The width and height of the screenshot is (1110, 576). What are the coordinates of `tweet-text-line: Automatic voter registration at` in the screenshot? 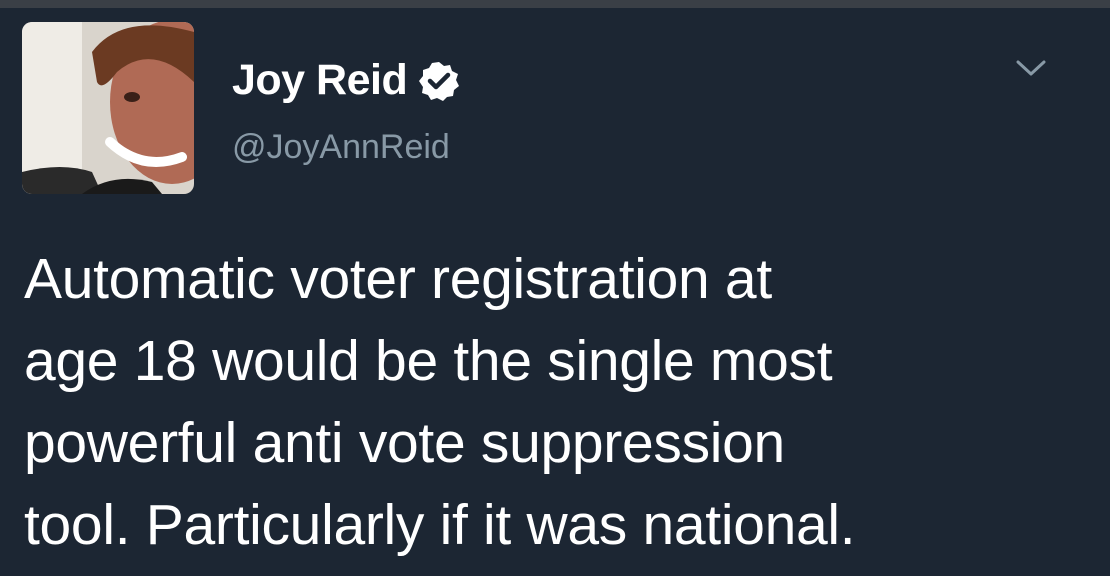 It's located at (398, 279).